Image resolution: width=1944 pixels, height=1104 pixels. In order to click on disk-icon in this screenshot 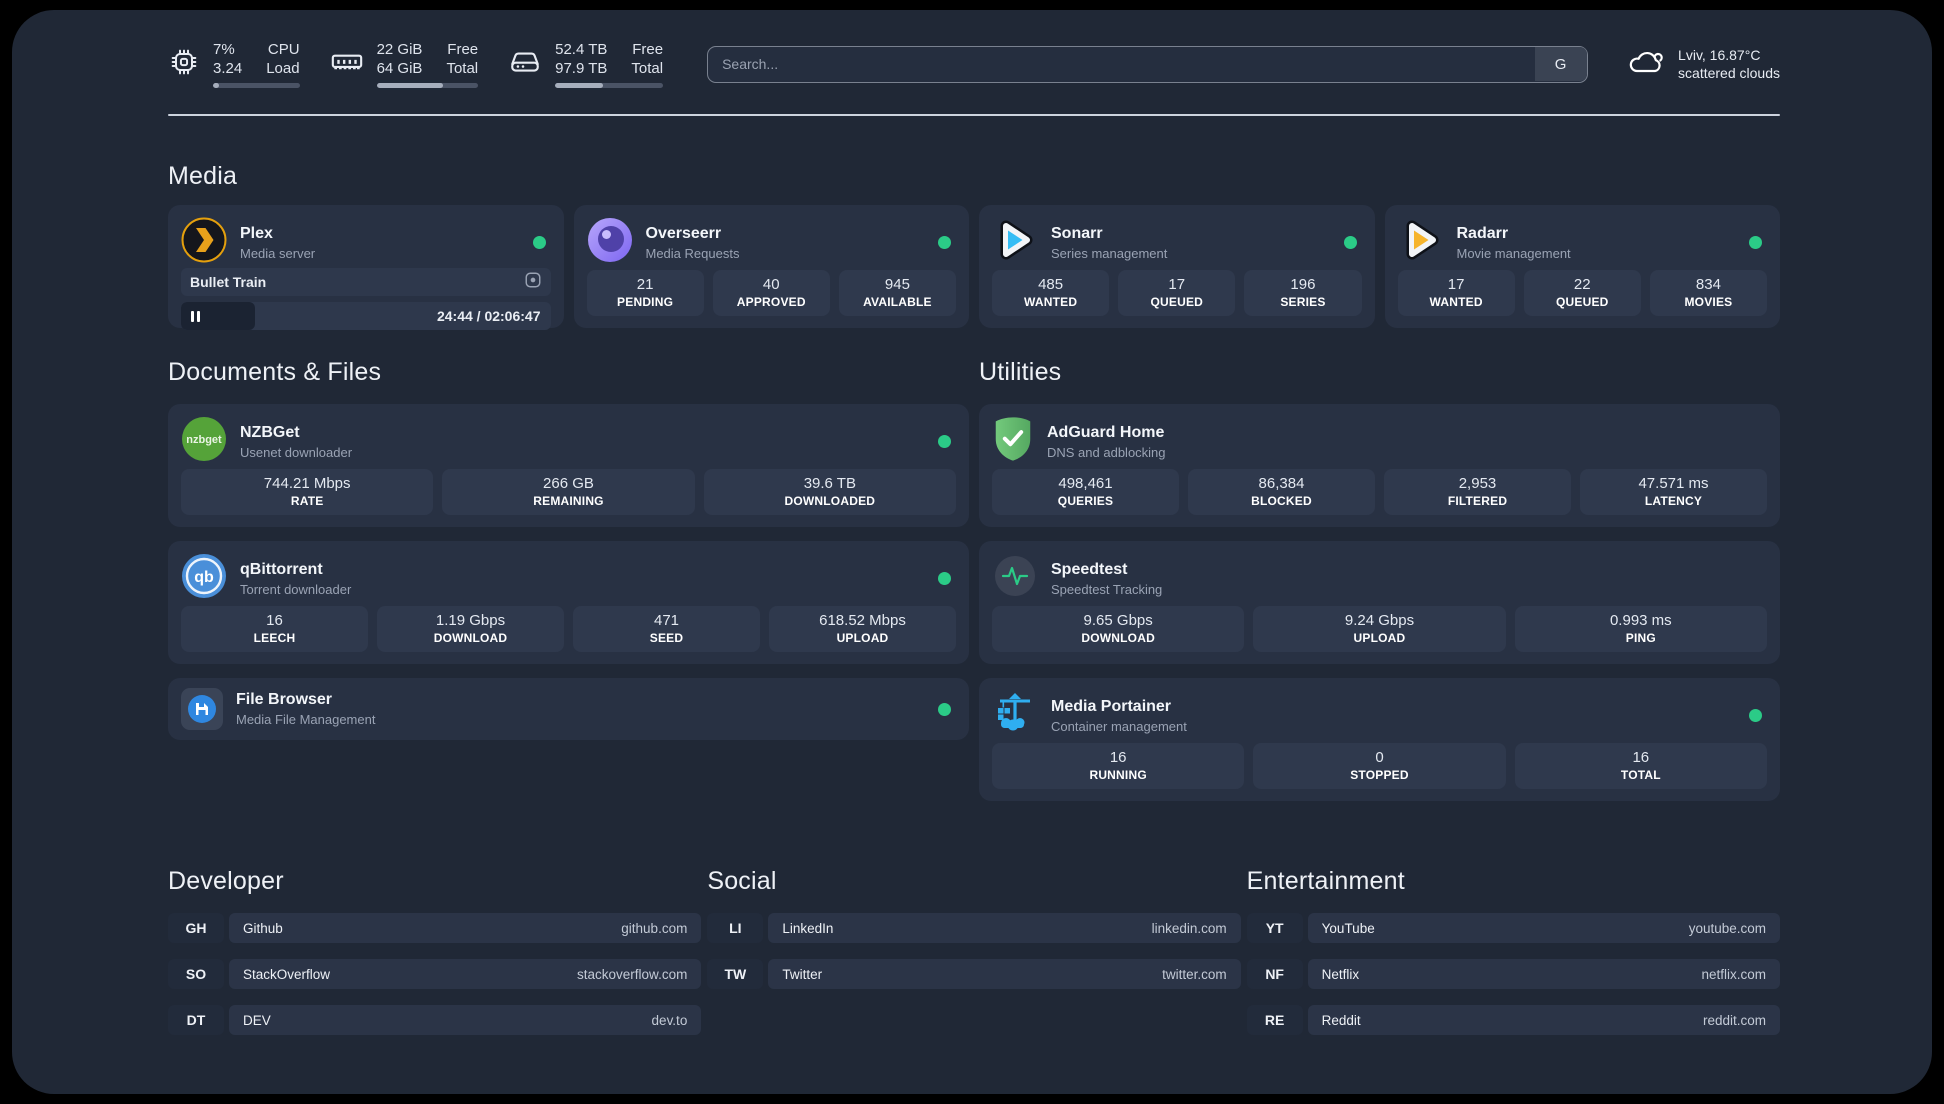, I will do `click(525, 64)`.